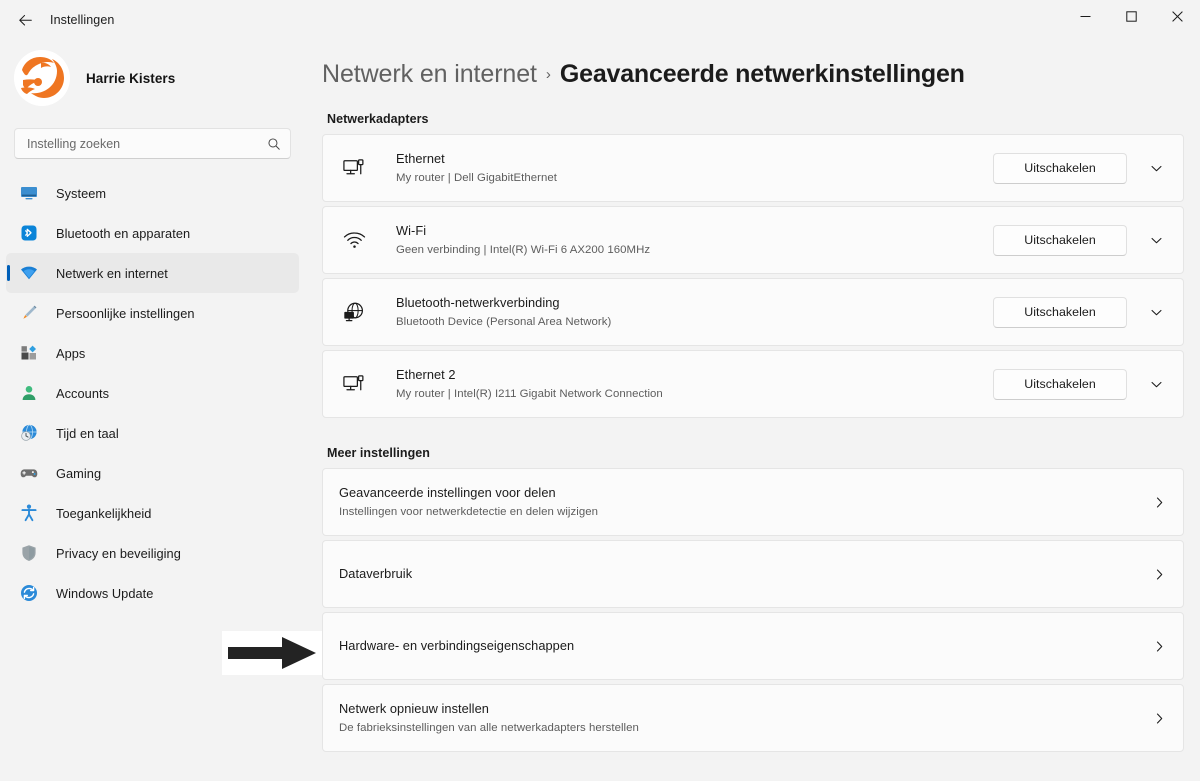 The height and width of the screenshot is (781, 1200). What do you see at coordinates (1085, 16) in the screenshot?
I see `minimize-button` at bounding box center [1085, 16].